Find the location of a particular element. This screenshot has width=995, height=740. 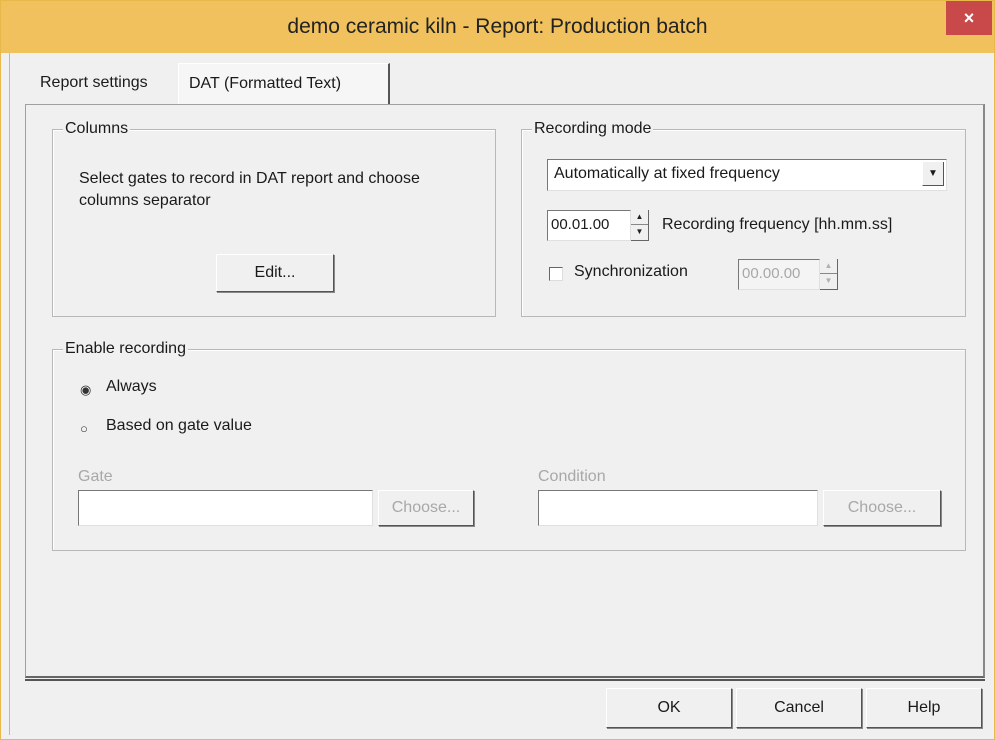

synchronization-checkbox is located at coordinates (556, 274).